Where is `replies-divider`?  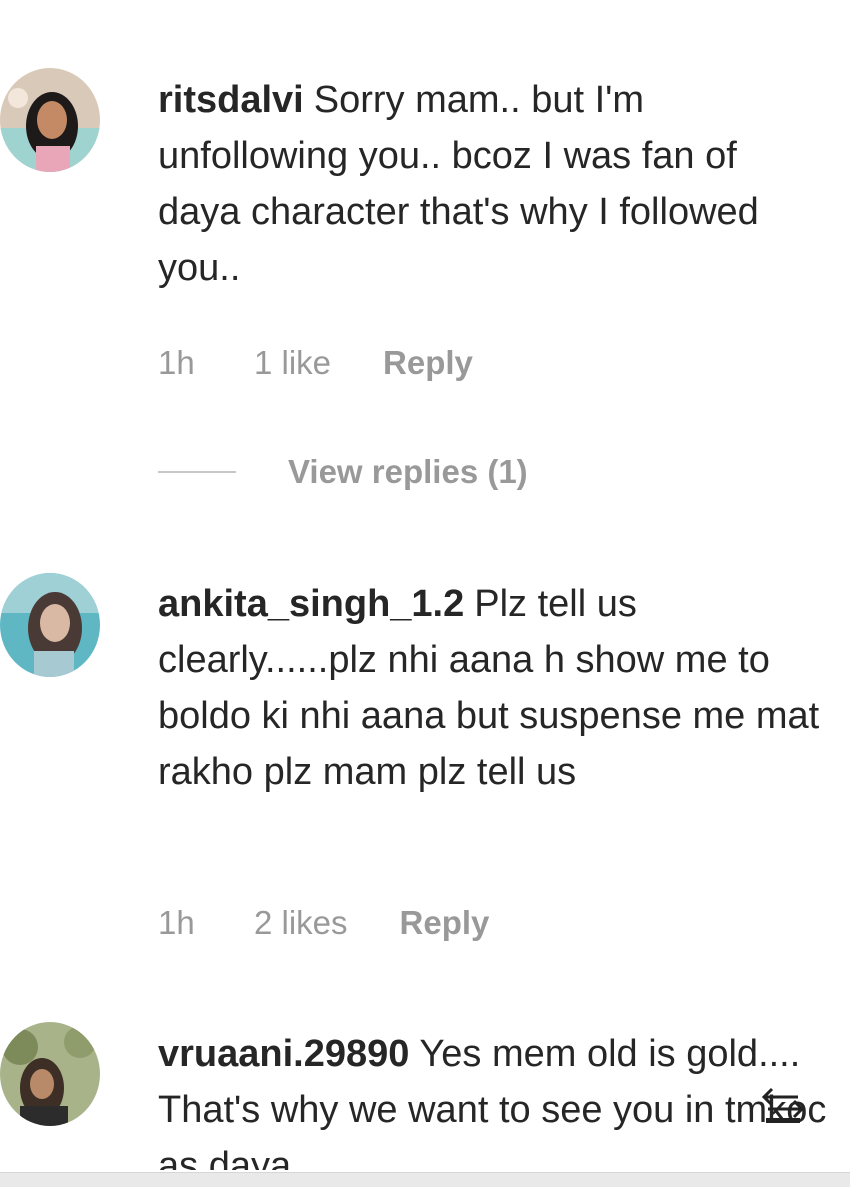
replies-divider is located at coordinates (197, 472).